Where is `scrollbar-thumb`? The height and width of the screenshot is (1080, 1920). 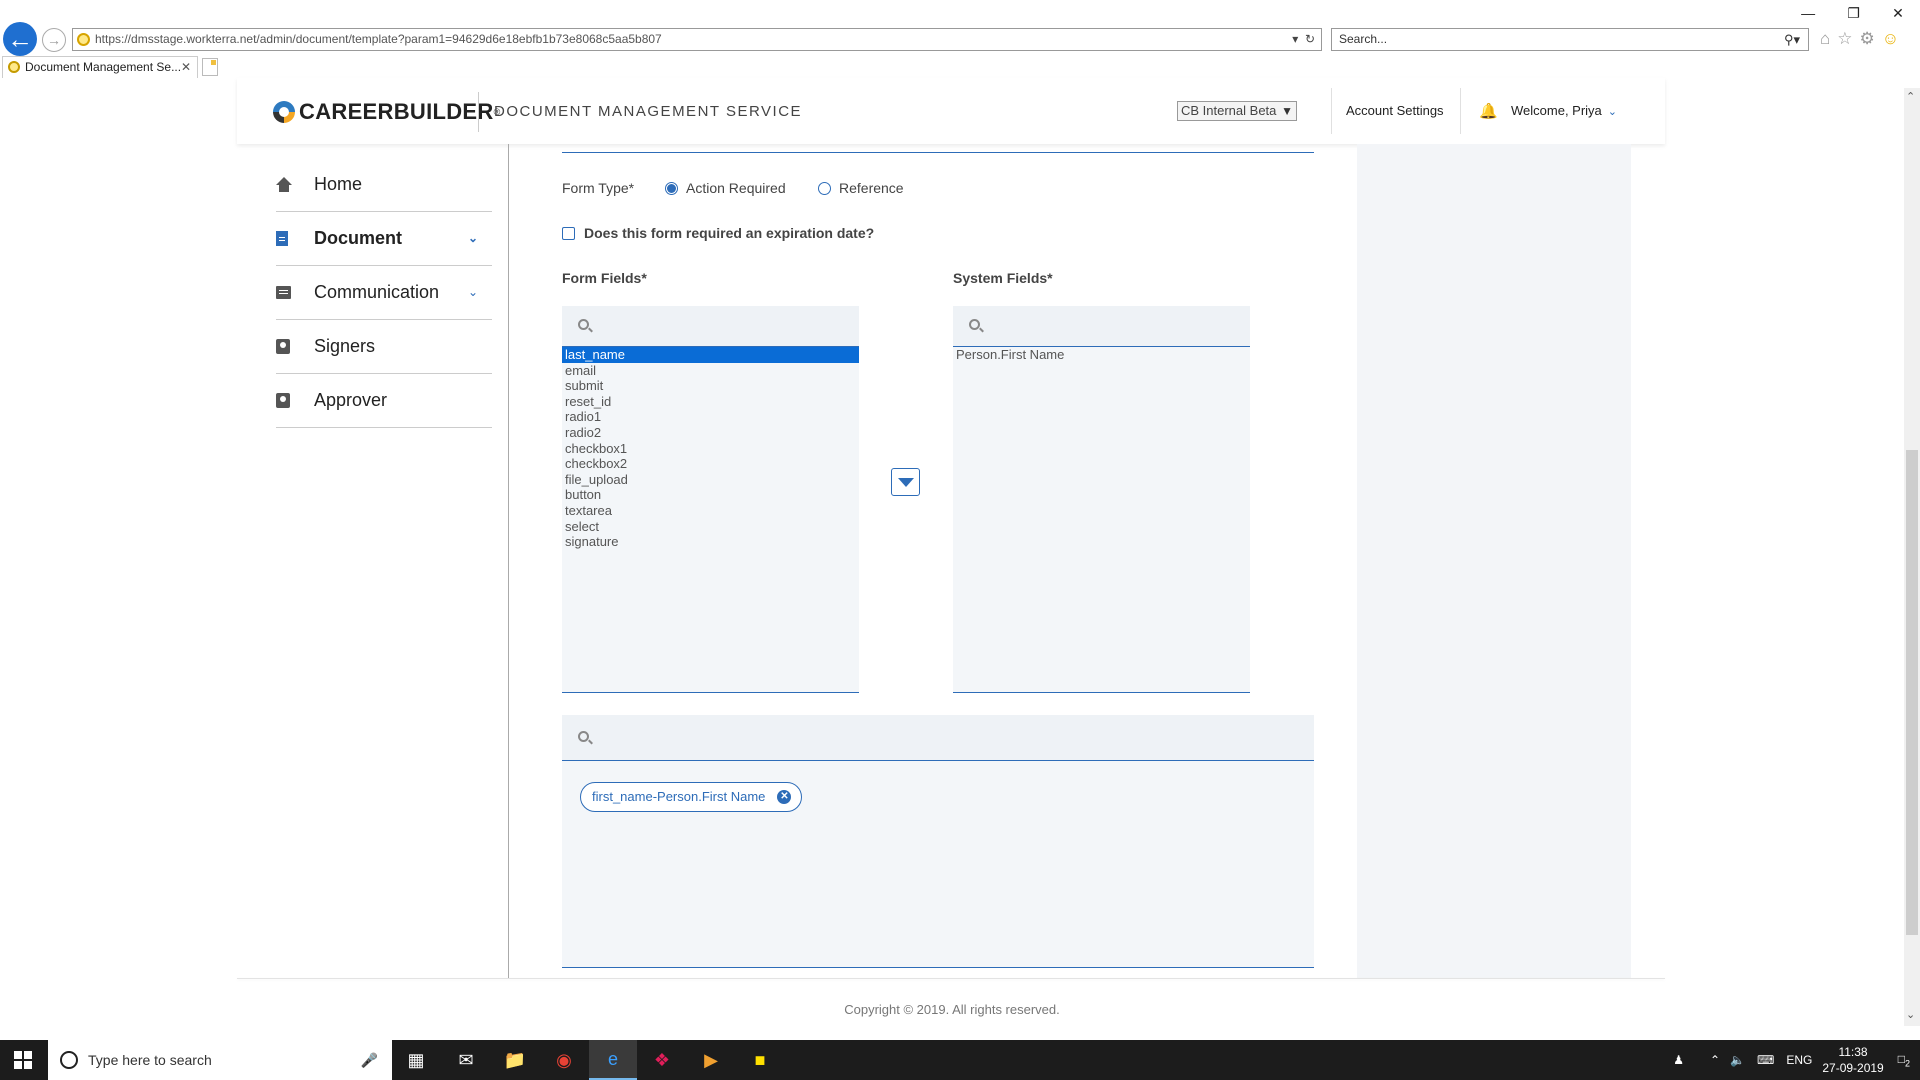 scrollbar-thumb is located at coordinates (1912, 692).